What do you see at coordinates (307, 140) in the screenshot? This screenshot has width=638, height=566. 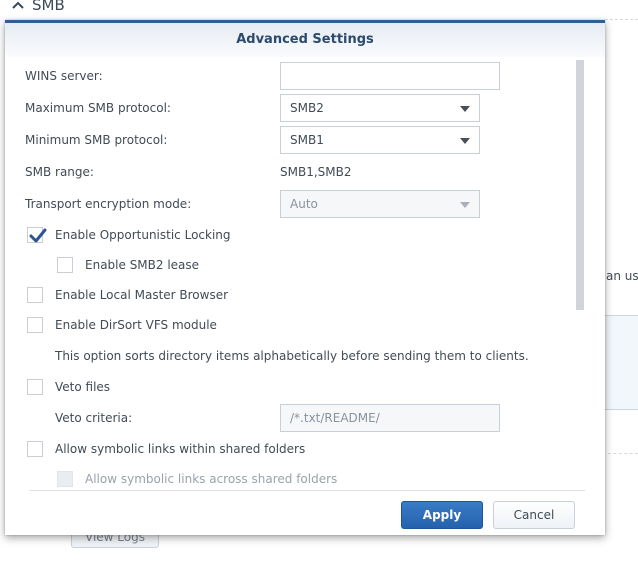 I see `min-smb-protocol-value: SMB1` at bounding box center [307, 140].